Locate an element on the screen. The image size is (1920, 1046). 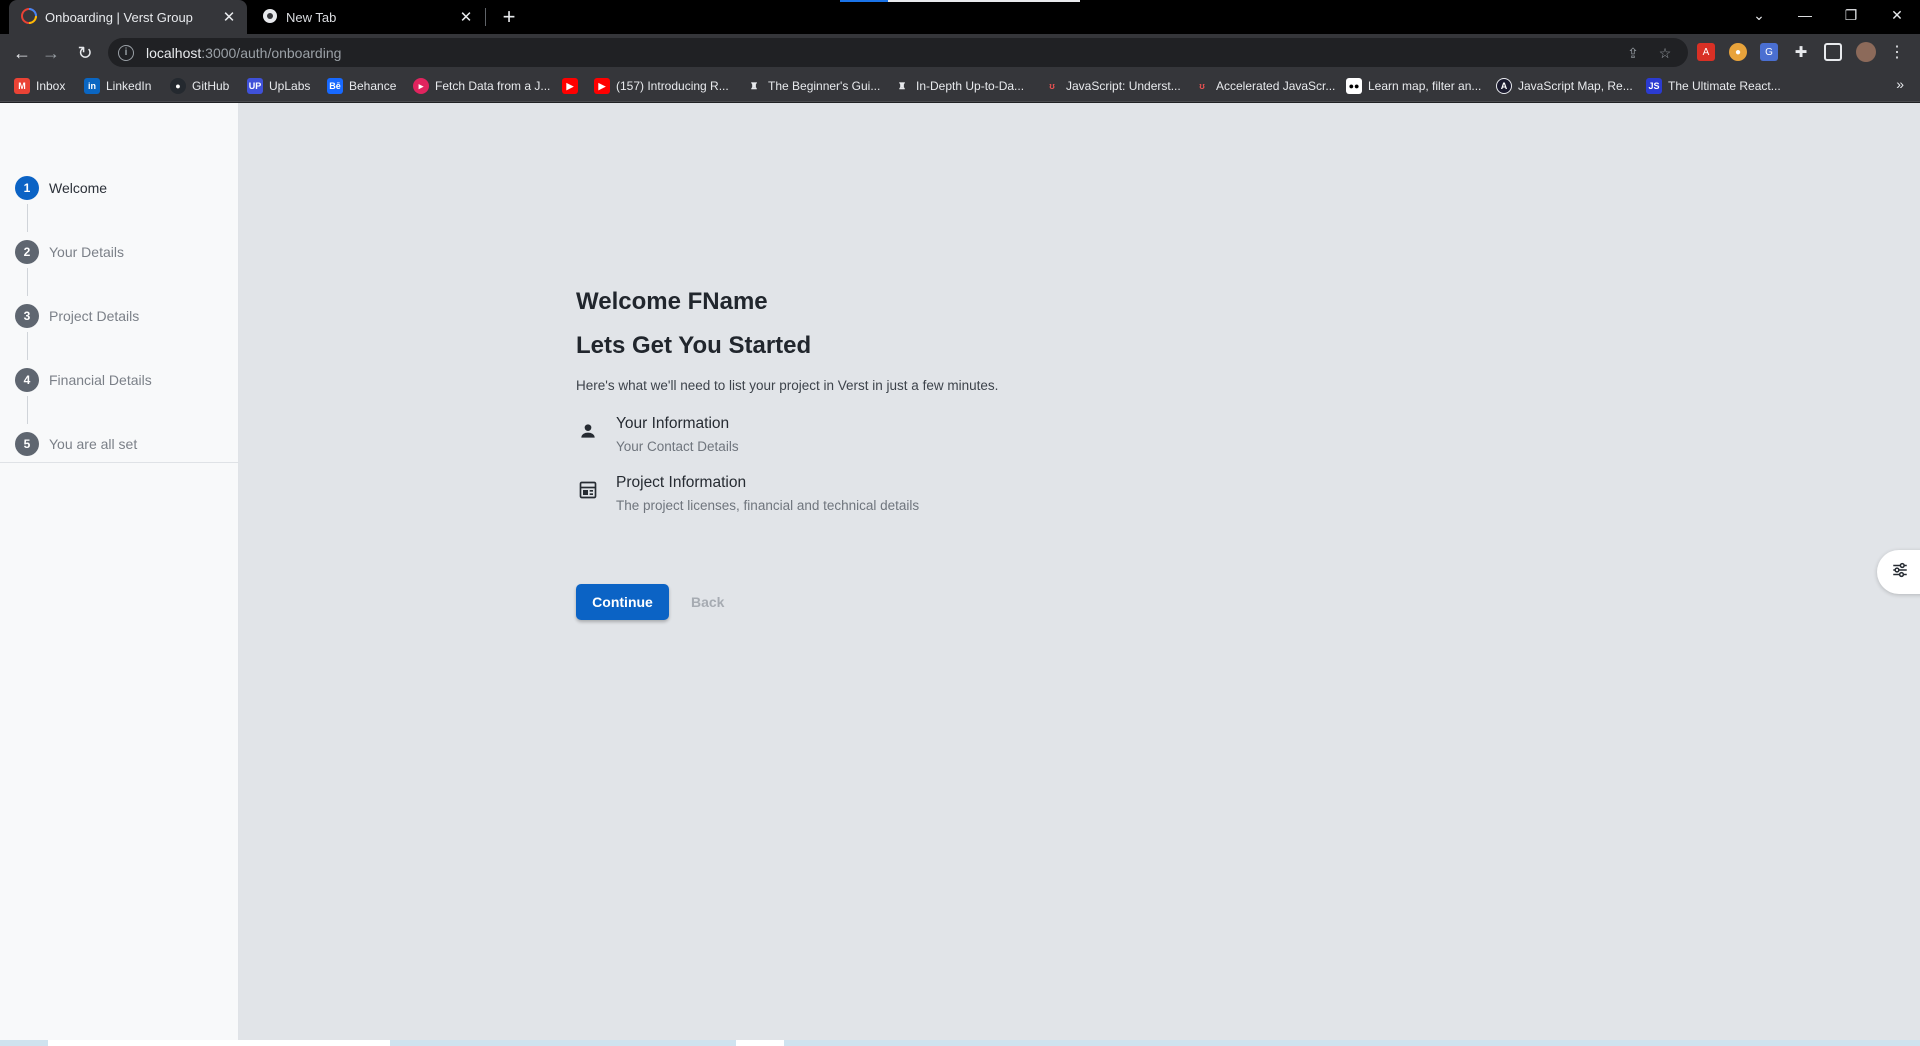
step-number: 2 is located at coordinates (27, 252).